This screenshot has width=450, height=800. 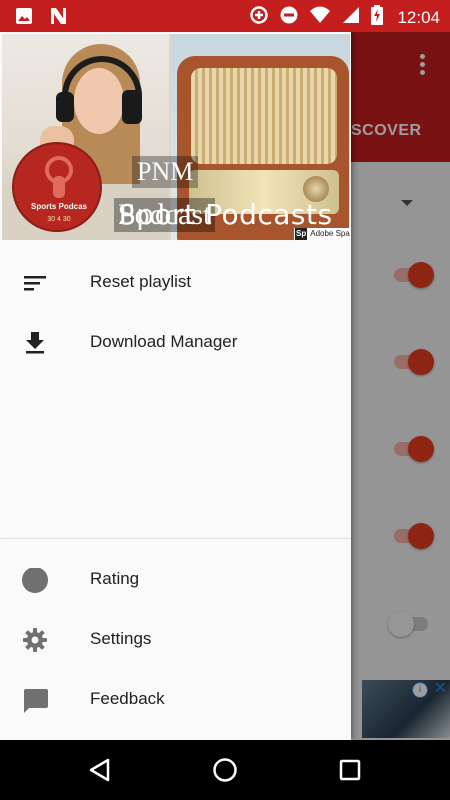 What do you see at coordinates (175, 538) in the screenshot?
I see `drawer-divider` at bounding box center [175, 538].